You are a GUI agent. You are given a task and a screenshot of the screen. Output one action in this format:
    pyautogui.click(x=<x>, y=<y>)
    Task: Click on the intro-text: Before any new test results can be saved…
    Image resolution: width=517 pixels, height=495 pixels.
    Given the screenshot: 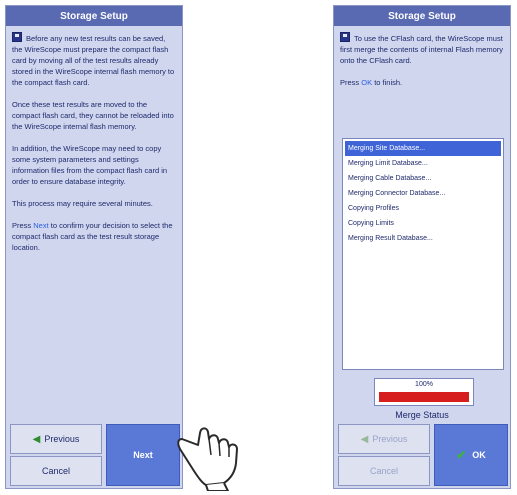 What is the action you would take?
    pyautogui.click(x=93, y=60)
    